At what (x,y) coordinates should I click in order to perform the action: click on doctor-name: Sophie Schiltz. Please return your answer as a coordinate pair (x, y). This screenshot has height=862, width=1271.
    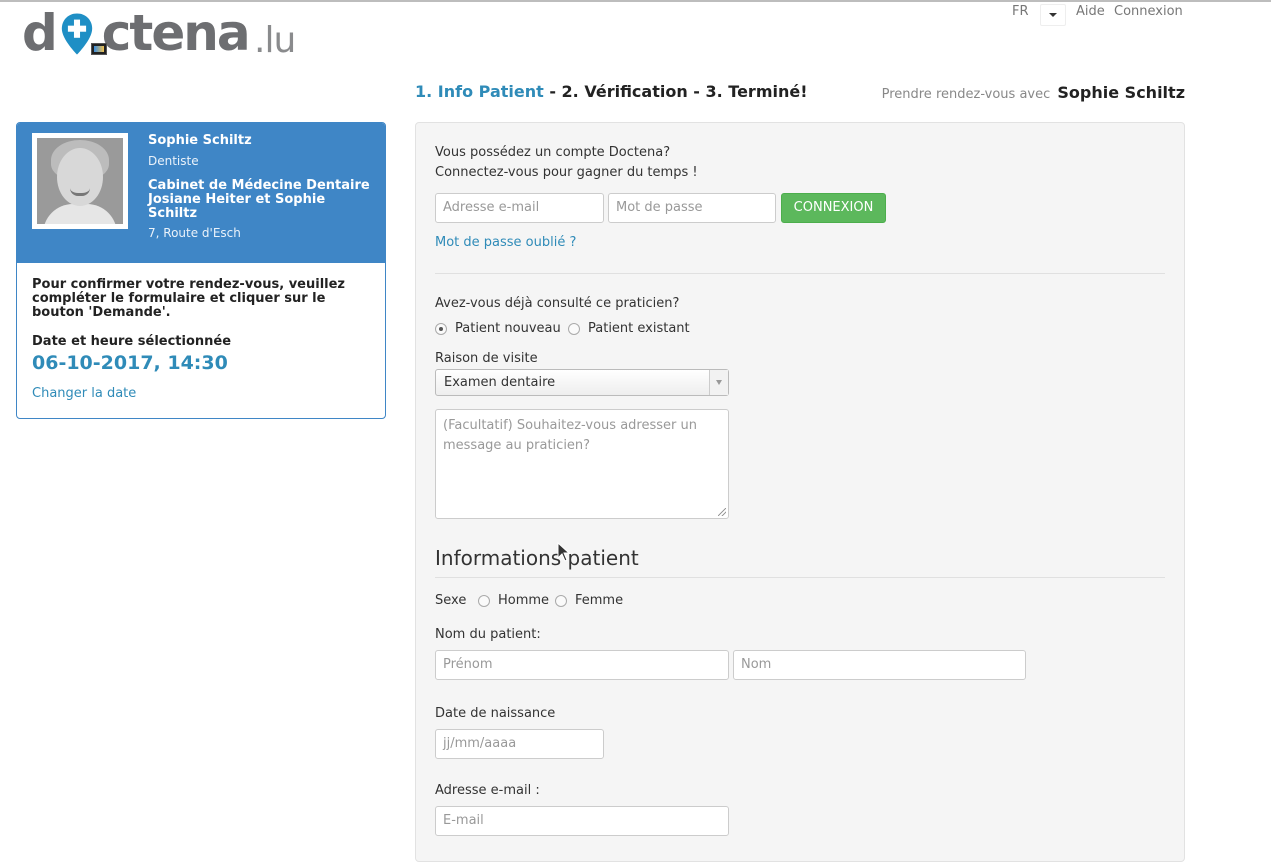
    Looking at the image, I should click on (200, 140).